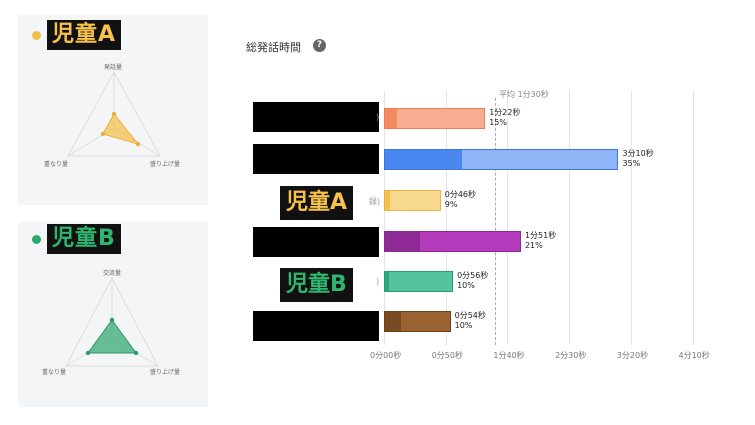 The width and height of the screenshot is (755, 425). Describe the element at coordinates (84, 35) in the screenshot. I see `student-a-name: 児童A` at that location.